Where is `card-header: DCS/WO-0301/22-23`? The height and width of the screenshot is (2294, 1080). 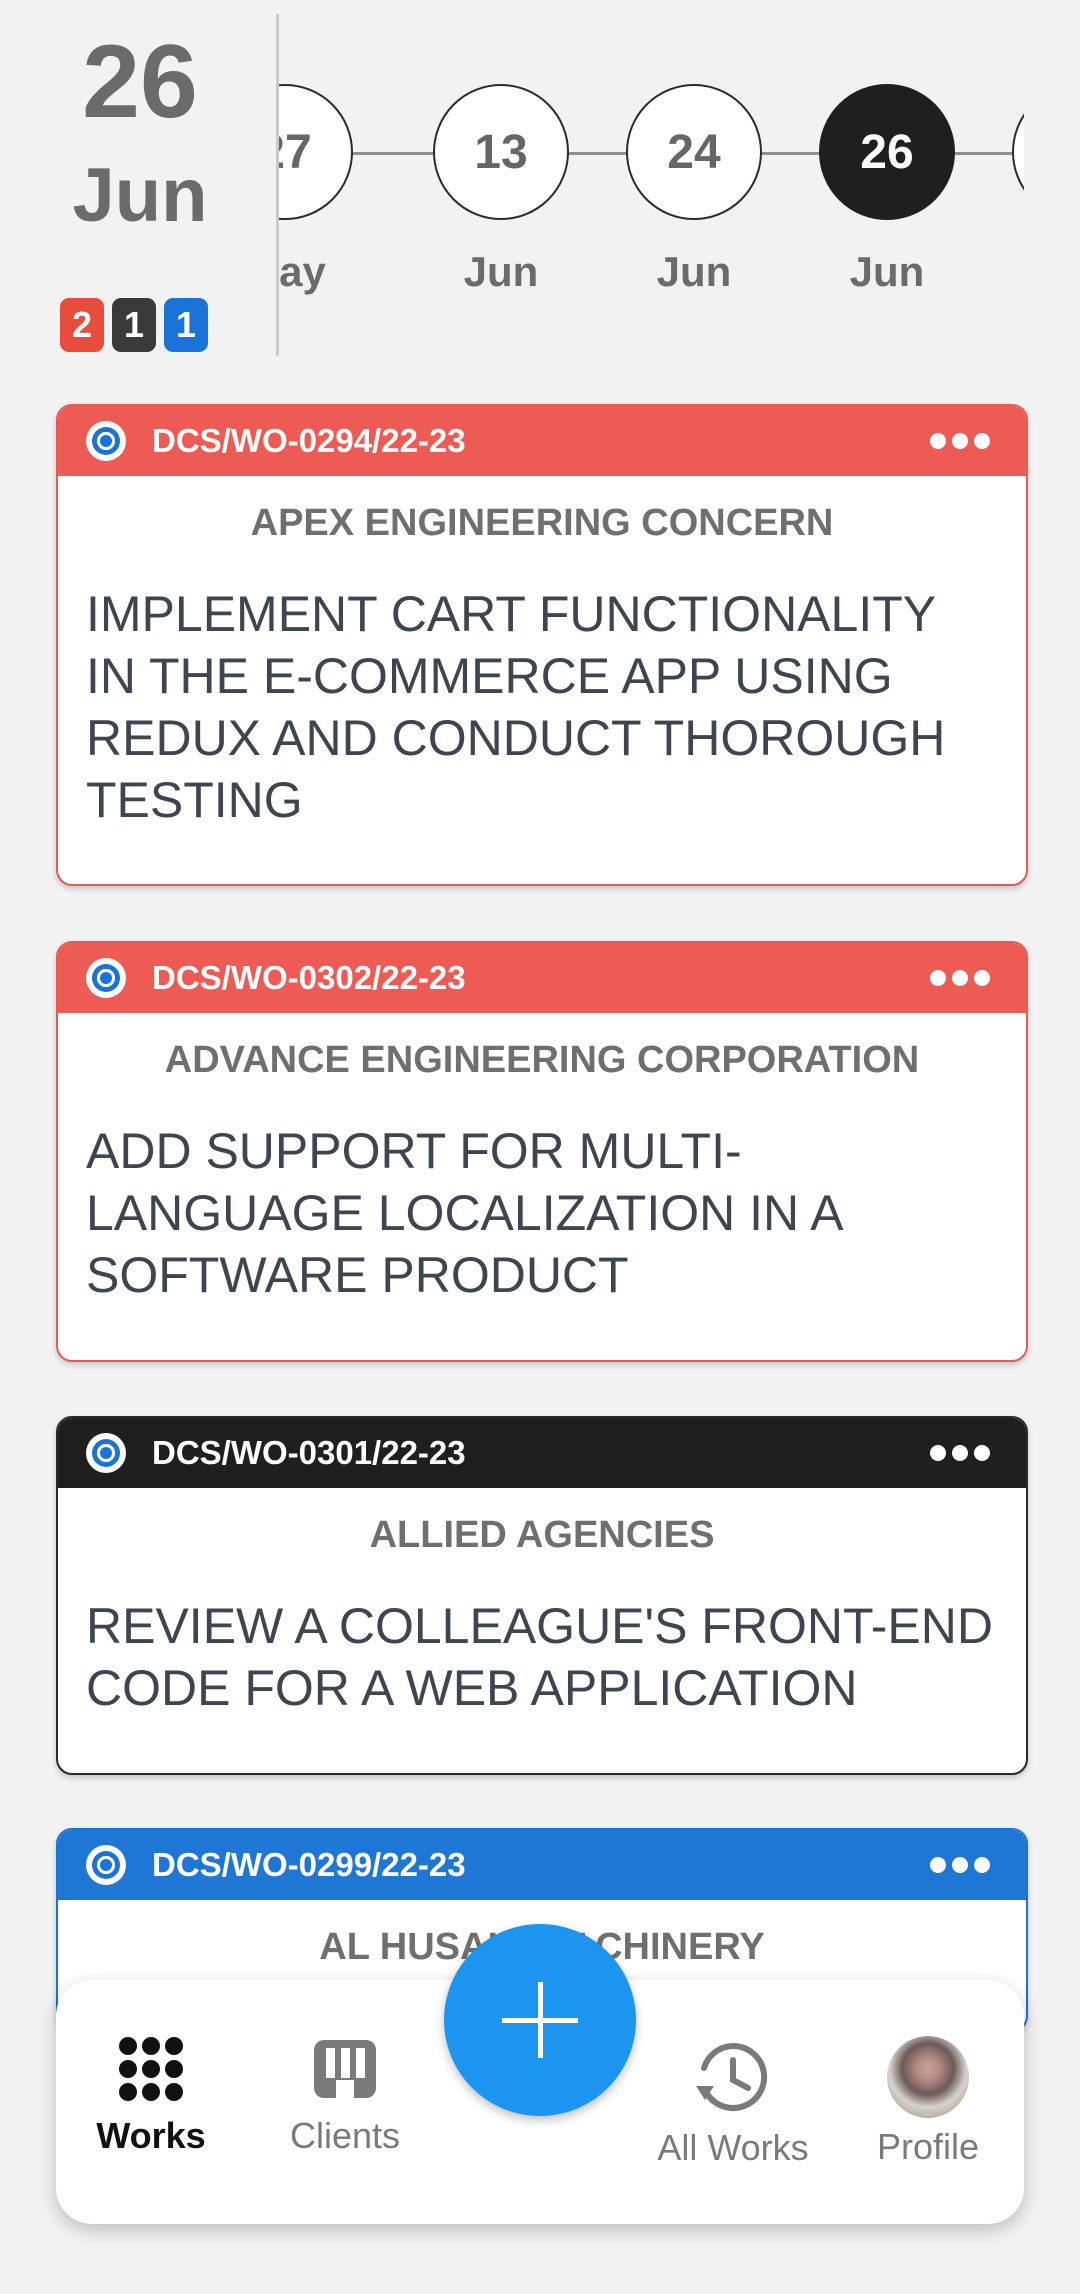 card-header: DCS/WO-0301/22-23 is located at coordinates (542, 1453).